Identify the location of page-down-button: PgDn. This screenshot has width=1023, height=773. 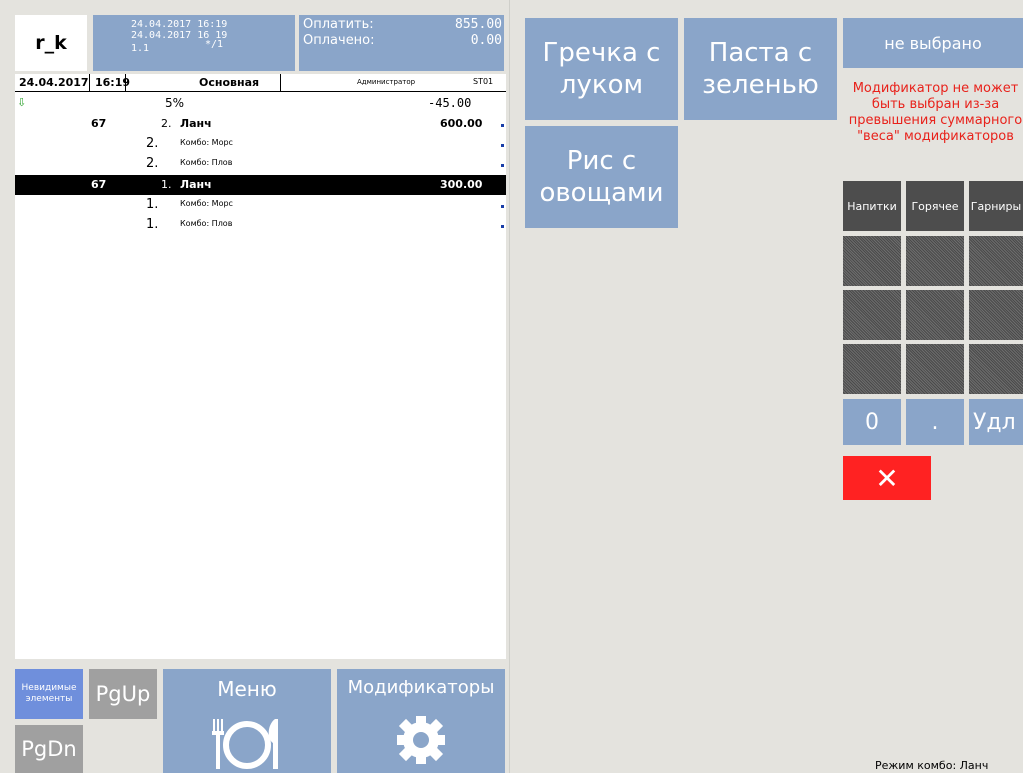
(49, 749).